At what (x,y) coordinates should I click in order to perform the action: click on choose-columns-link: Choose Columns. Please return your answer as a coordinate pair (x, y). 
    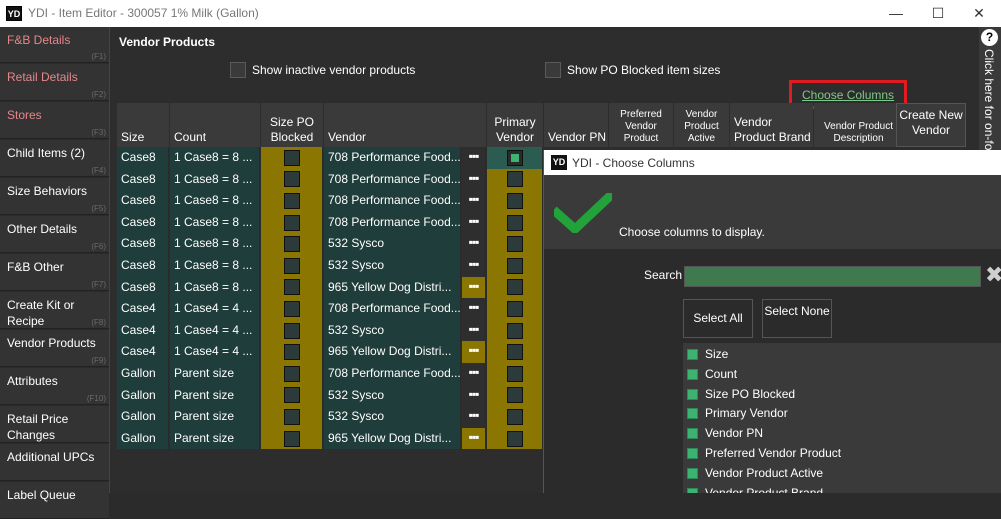
    Looking at the image, I should click on (848, 95).